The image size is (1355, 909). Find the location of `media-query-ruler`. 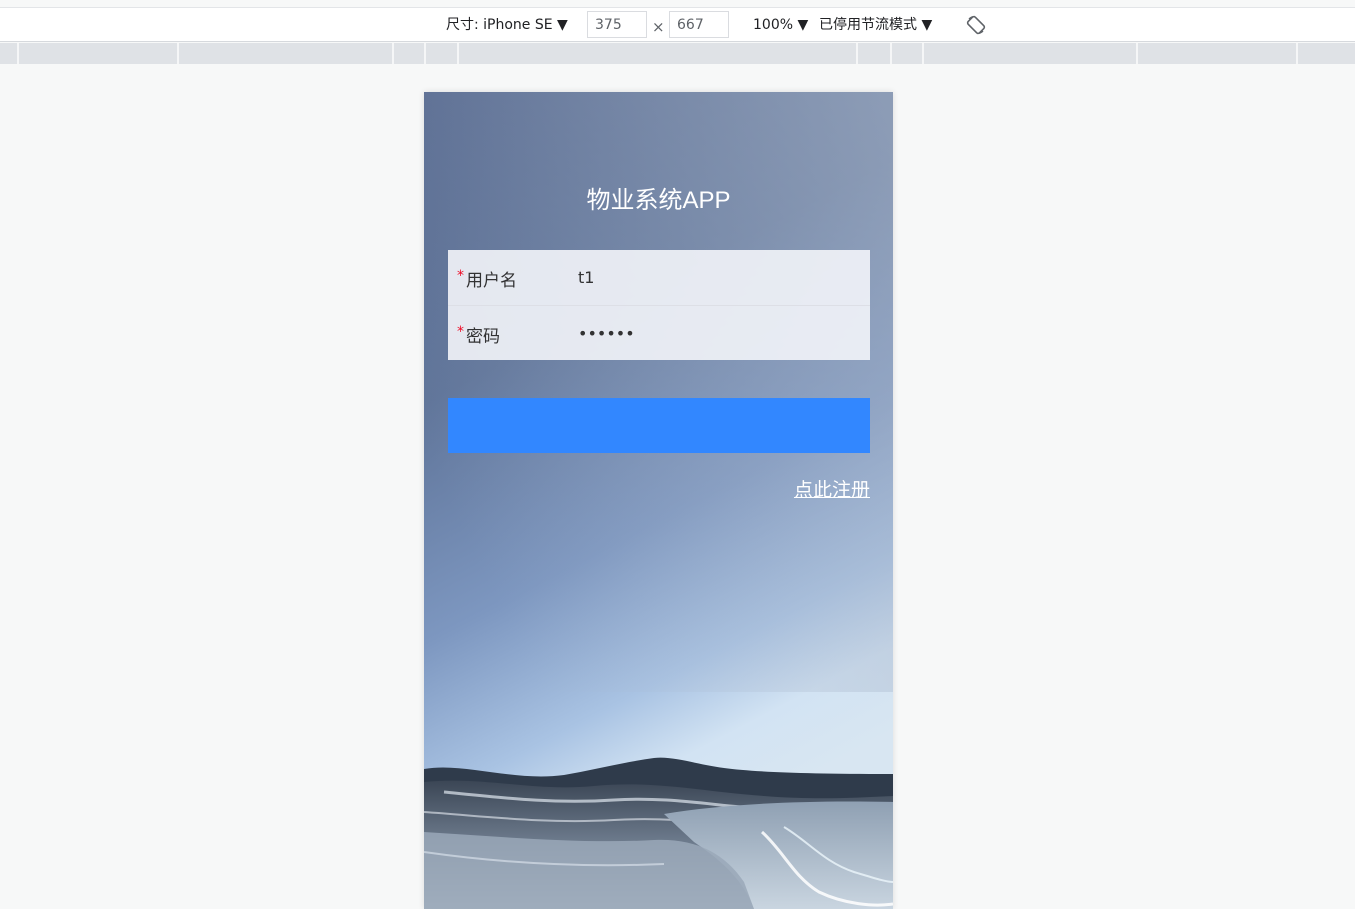

media-query-ruler is located at coordinates (677, 53).